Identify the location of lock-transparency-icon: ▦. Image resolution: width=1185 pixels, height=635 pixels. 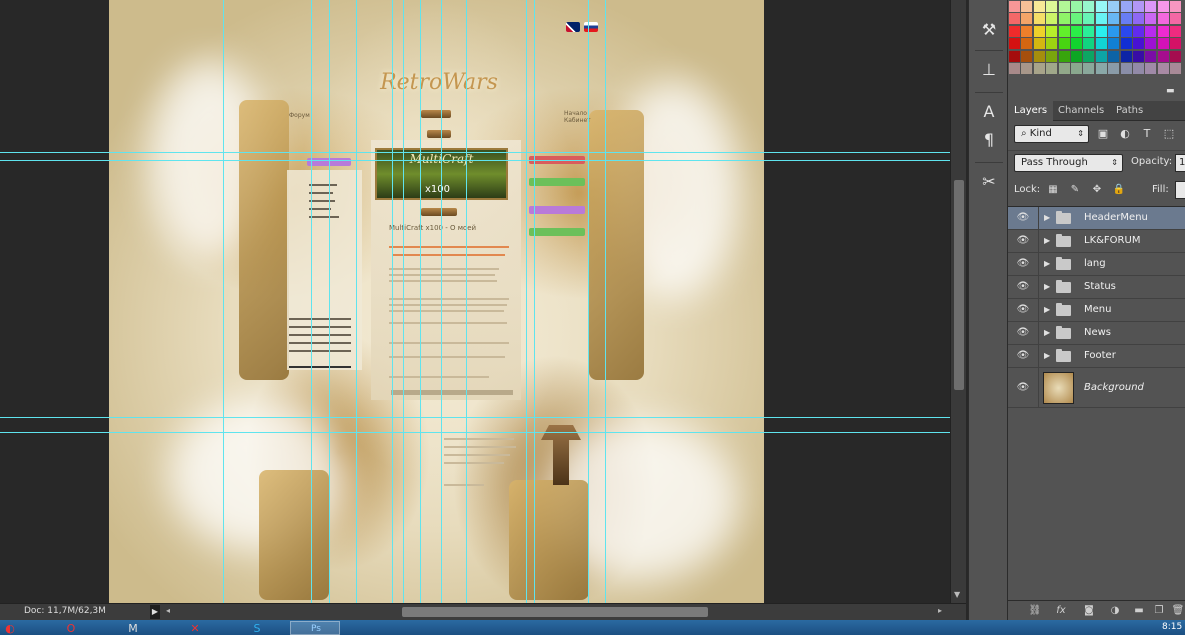
(1053, 190).